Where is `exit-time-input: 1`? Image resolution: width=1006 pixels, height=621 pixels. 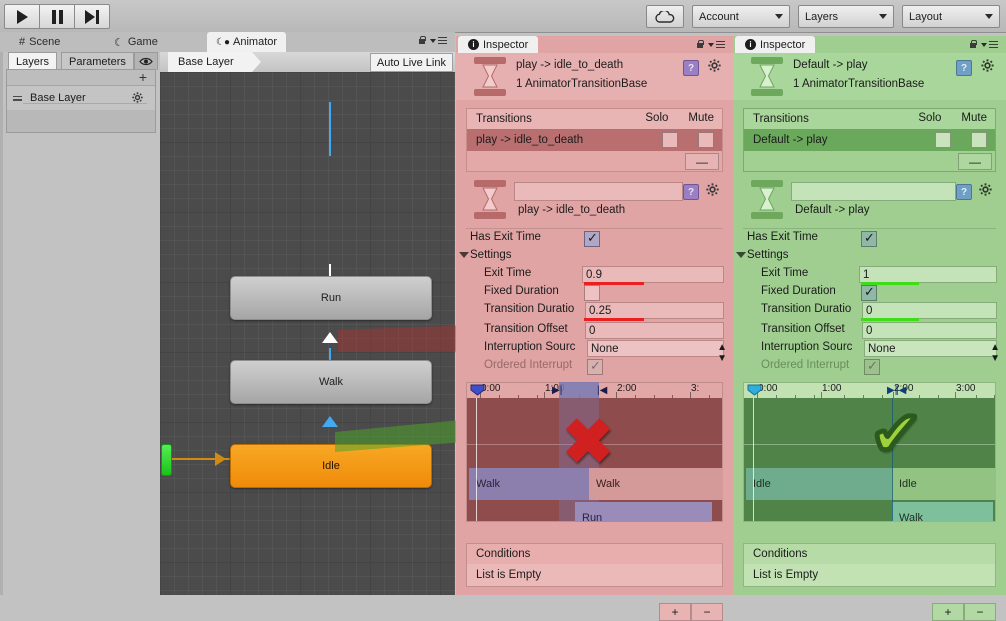
exit-time-input: 1 is located at coordinates (928, 274).